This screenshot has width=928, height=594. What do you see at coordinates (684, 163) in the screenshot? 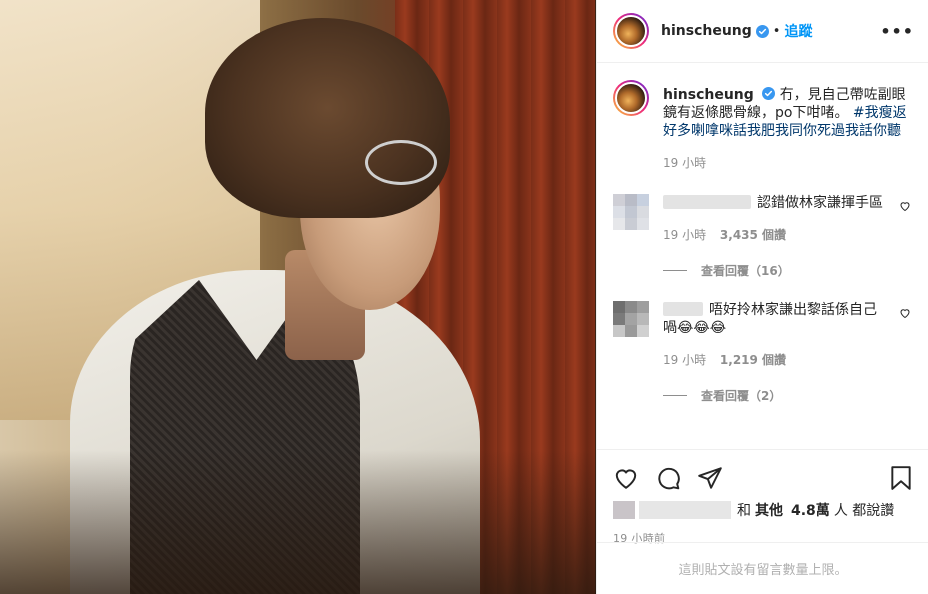
I see `caption-time: 19 小時` at bounding box center [684, 163].